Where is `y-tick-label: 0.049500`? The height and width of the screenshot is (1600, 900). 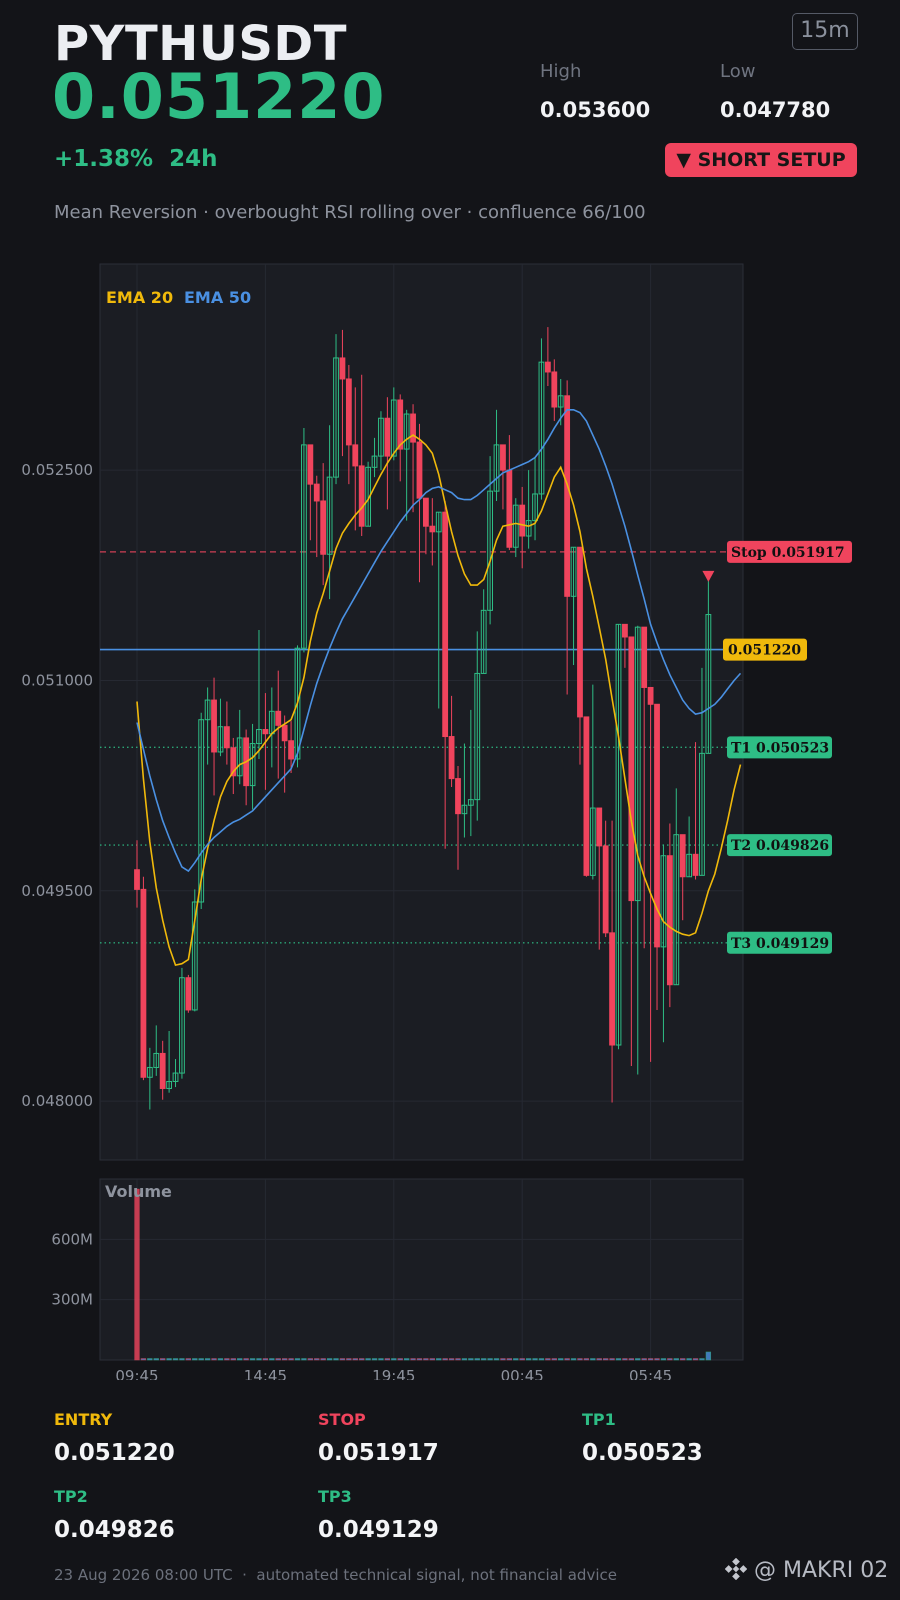 y-tick-label: 0.049500 is located at coordinates (57, 891).